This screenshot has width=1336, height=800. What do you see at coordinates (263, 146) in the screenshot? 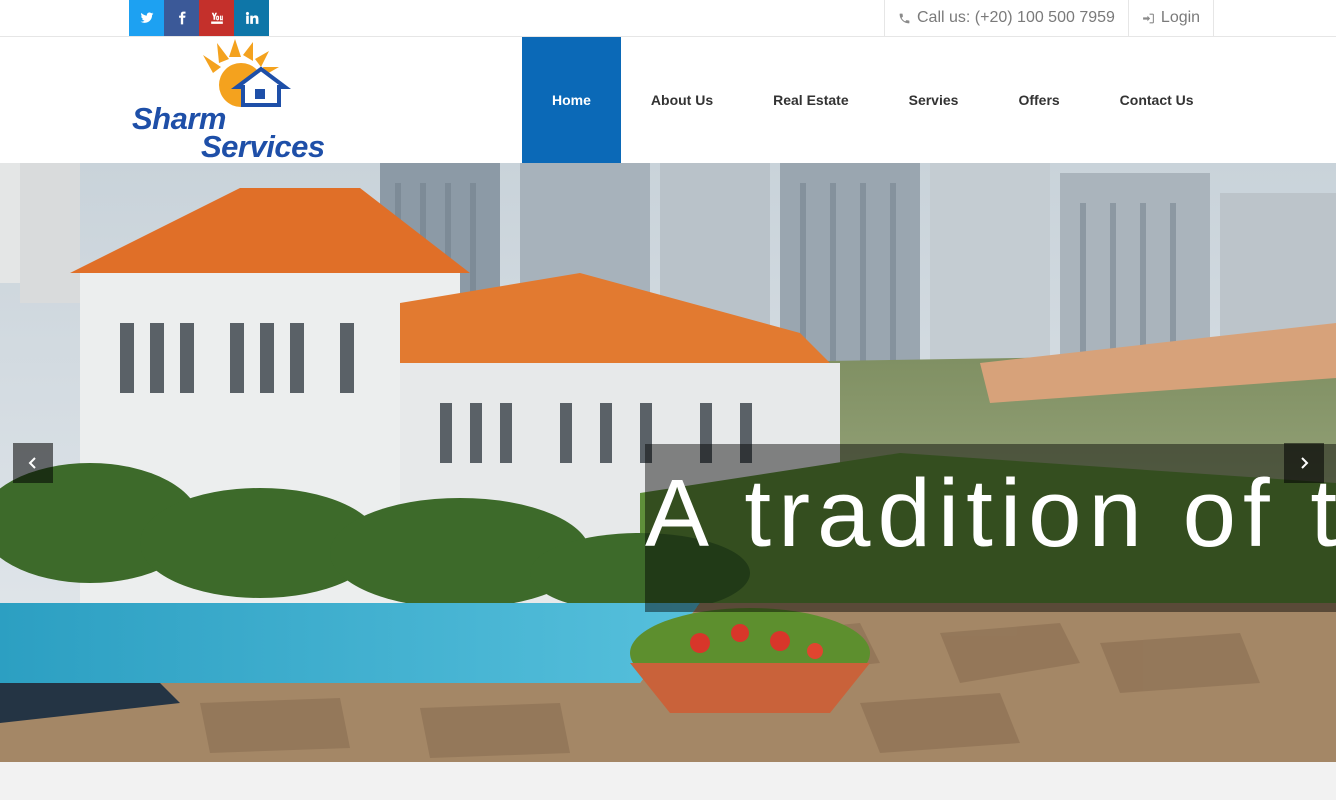
I see `logo-word-services: Services` at bounding box center [263, 146].